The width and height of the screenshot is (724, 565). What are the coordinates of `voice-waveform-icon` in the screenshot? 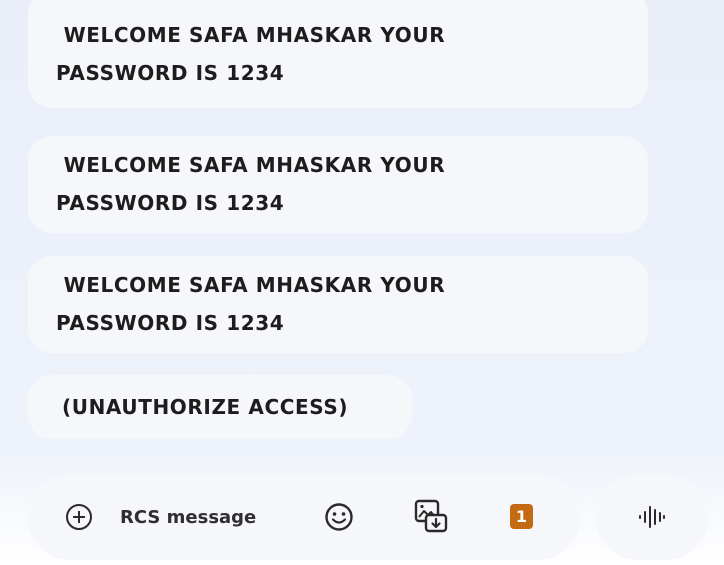 It's located at (652, 517).